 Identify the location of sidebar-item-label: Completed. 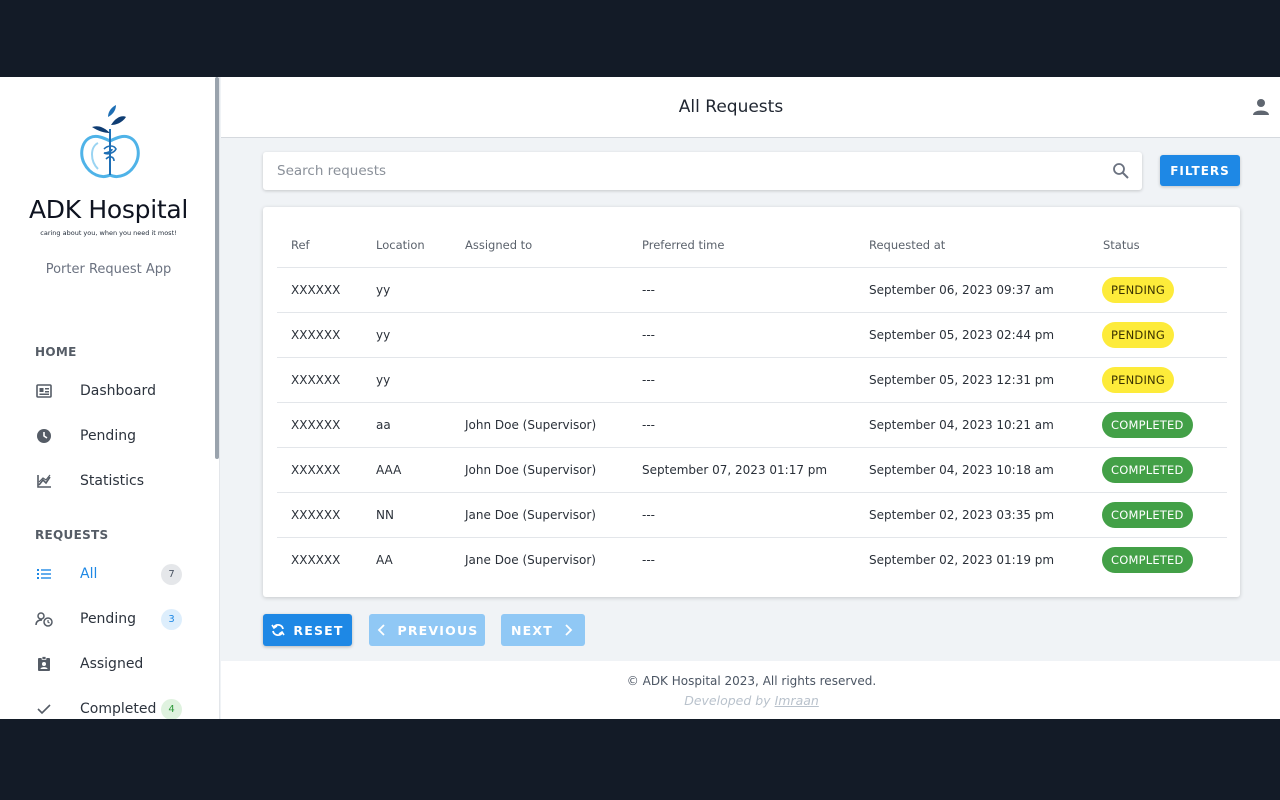
(118, 709).